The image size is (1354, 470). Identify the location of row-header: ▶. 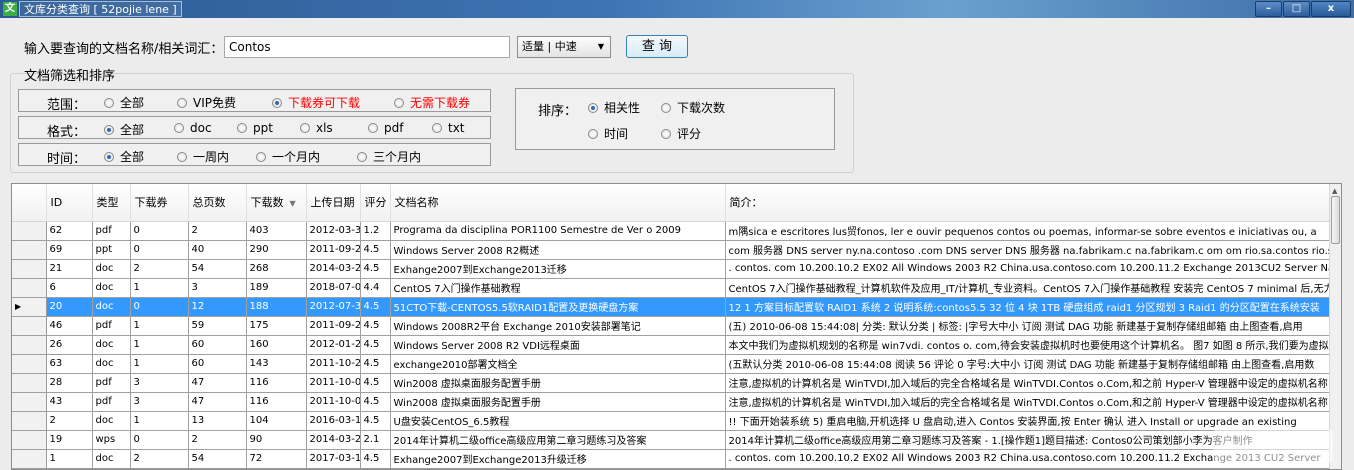
(29, 307).